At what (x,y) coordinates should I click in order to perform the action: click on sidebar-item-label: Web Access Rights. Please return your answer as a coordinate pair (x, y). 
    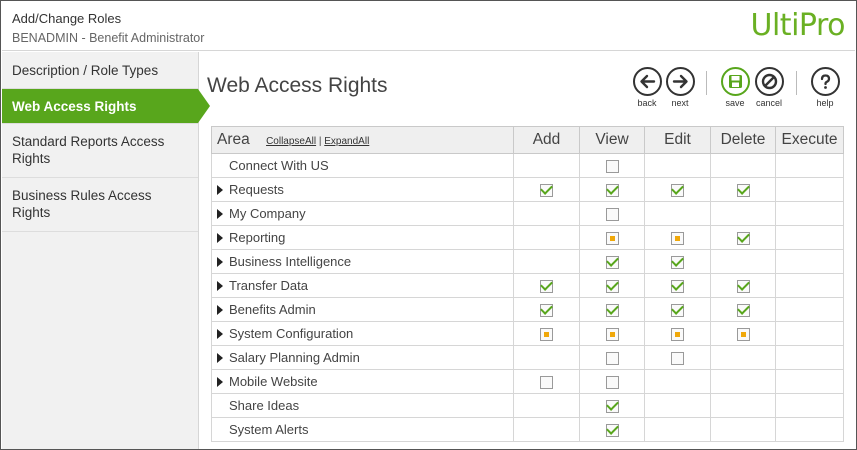
    Looking at the image, I should click on (74, 106).